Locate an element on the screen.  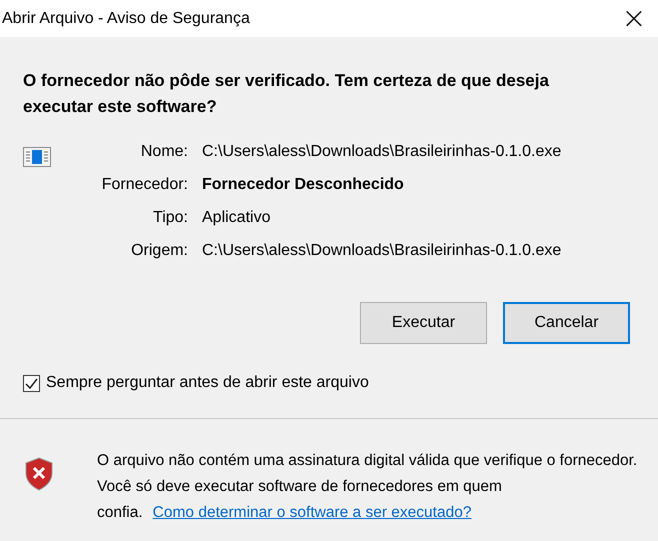
error-shield-icon is located at coordinates (39, 474).